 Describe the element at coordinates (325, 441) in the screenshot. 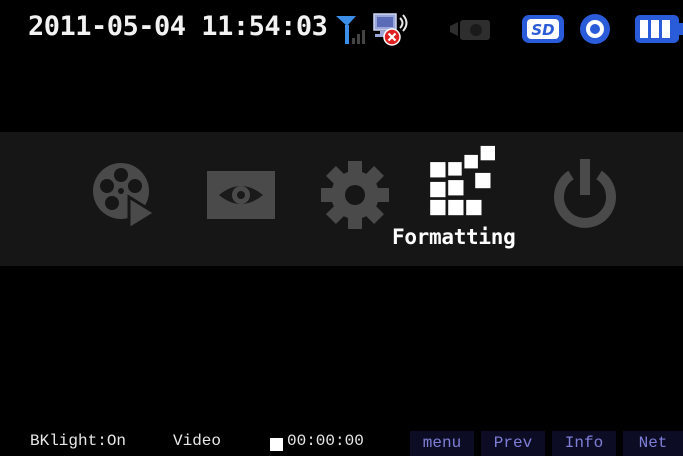

I see `record-timer: 00:00:00` at that location.